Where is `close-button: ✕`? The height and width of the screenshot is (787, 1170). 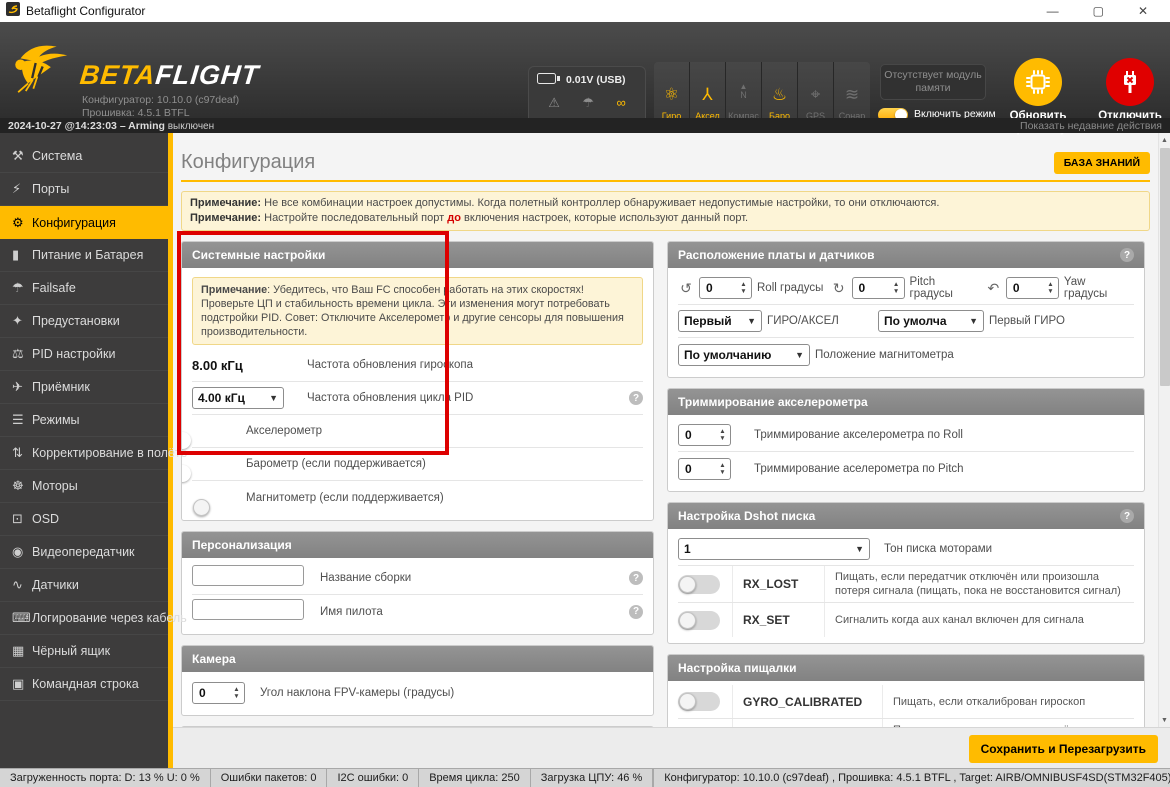
close-button: ✕ is located at coordinates (1143, 11).